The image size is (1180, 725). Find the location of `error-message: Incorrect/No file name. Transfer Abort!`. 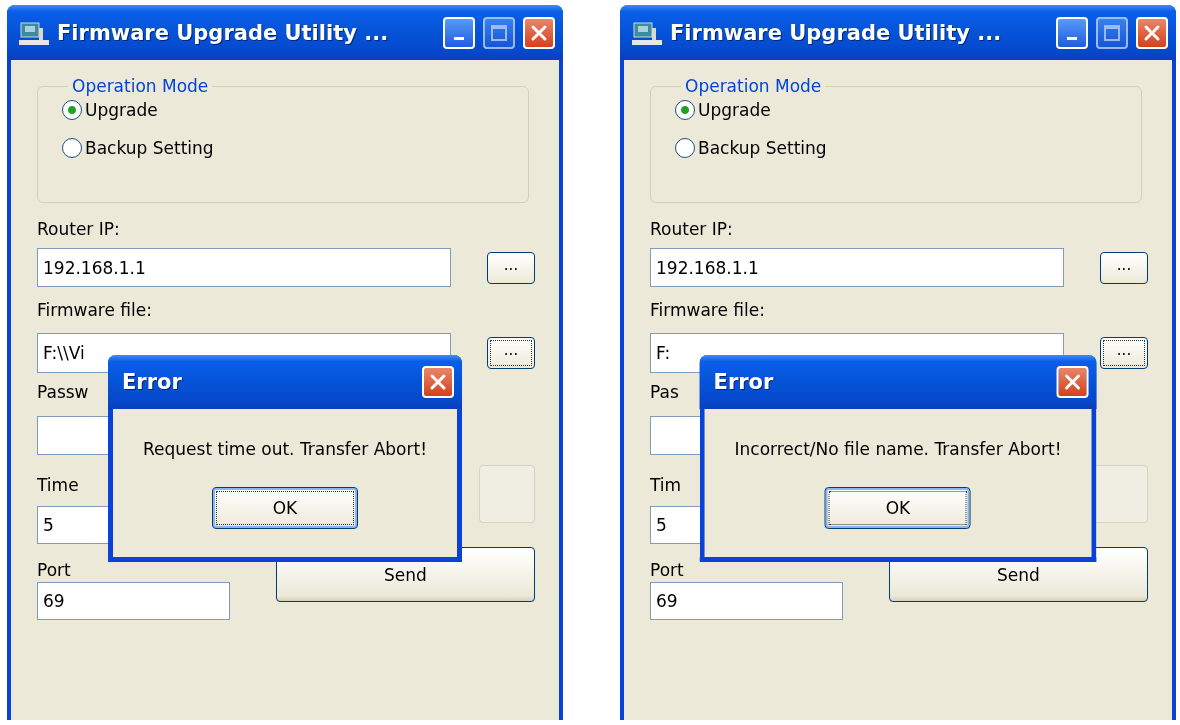

error-message: Incorrect/No file name. Transfer Abort! is located at coordinates (898, 449).